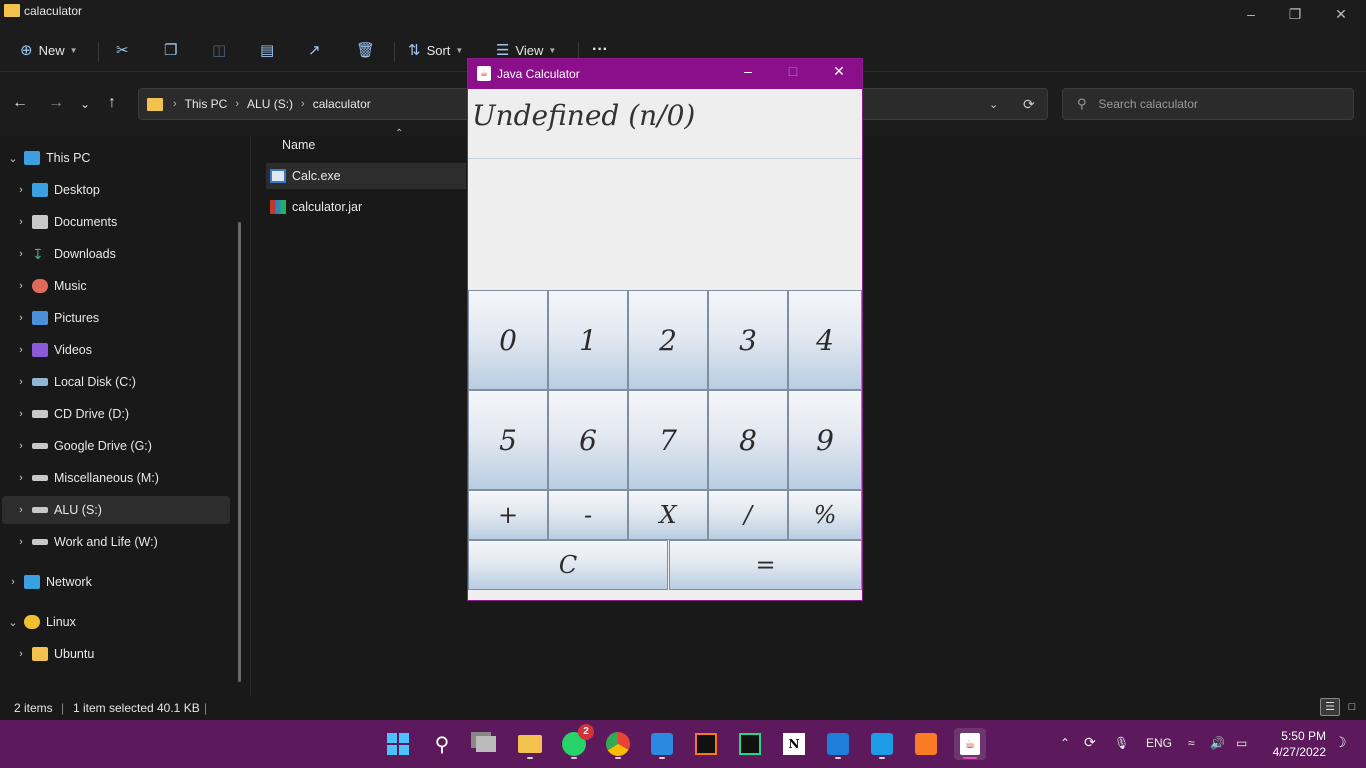 The width and height of the screenshot is (1366, 768). Describe the element at coordinates (618, 744) in the screenshot. I see `taskbar-chrome` at that location.